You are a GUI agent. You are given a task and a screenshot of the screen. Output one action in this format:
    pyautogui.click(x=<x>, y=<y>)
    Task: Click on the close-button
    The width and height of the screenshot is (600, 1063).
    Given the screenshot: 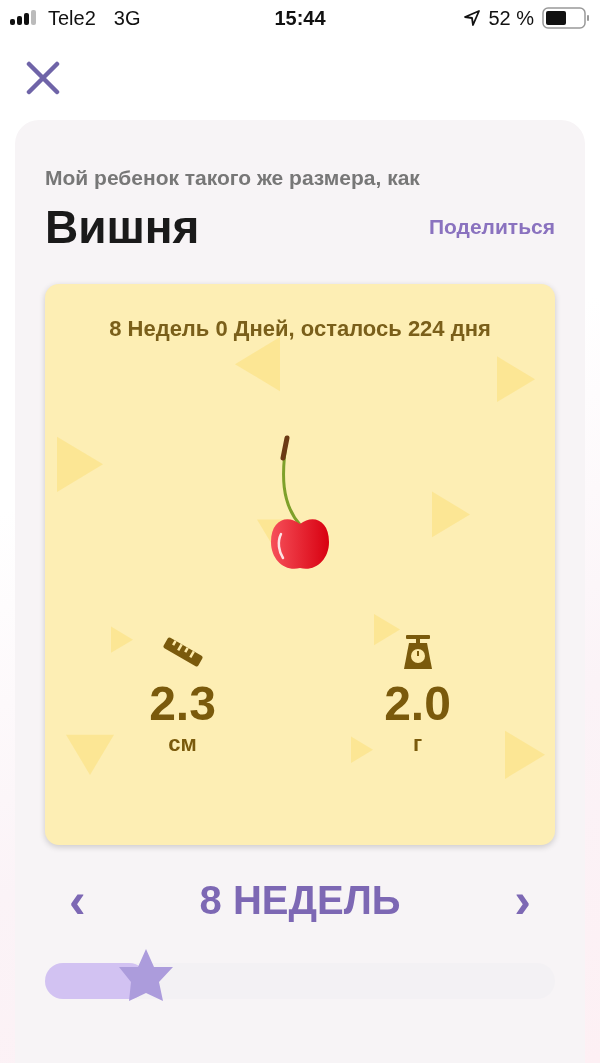 What is the action you would take?
    pyautogui.click(x=43, y=78)
    